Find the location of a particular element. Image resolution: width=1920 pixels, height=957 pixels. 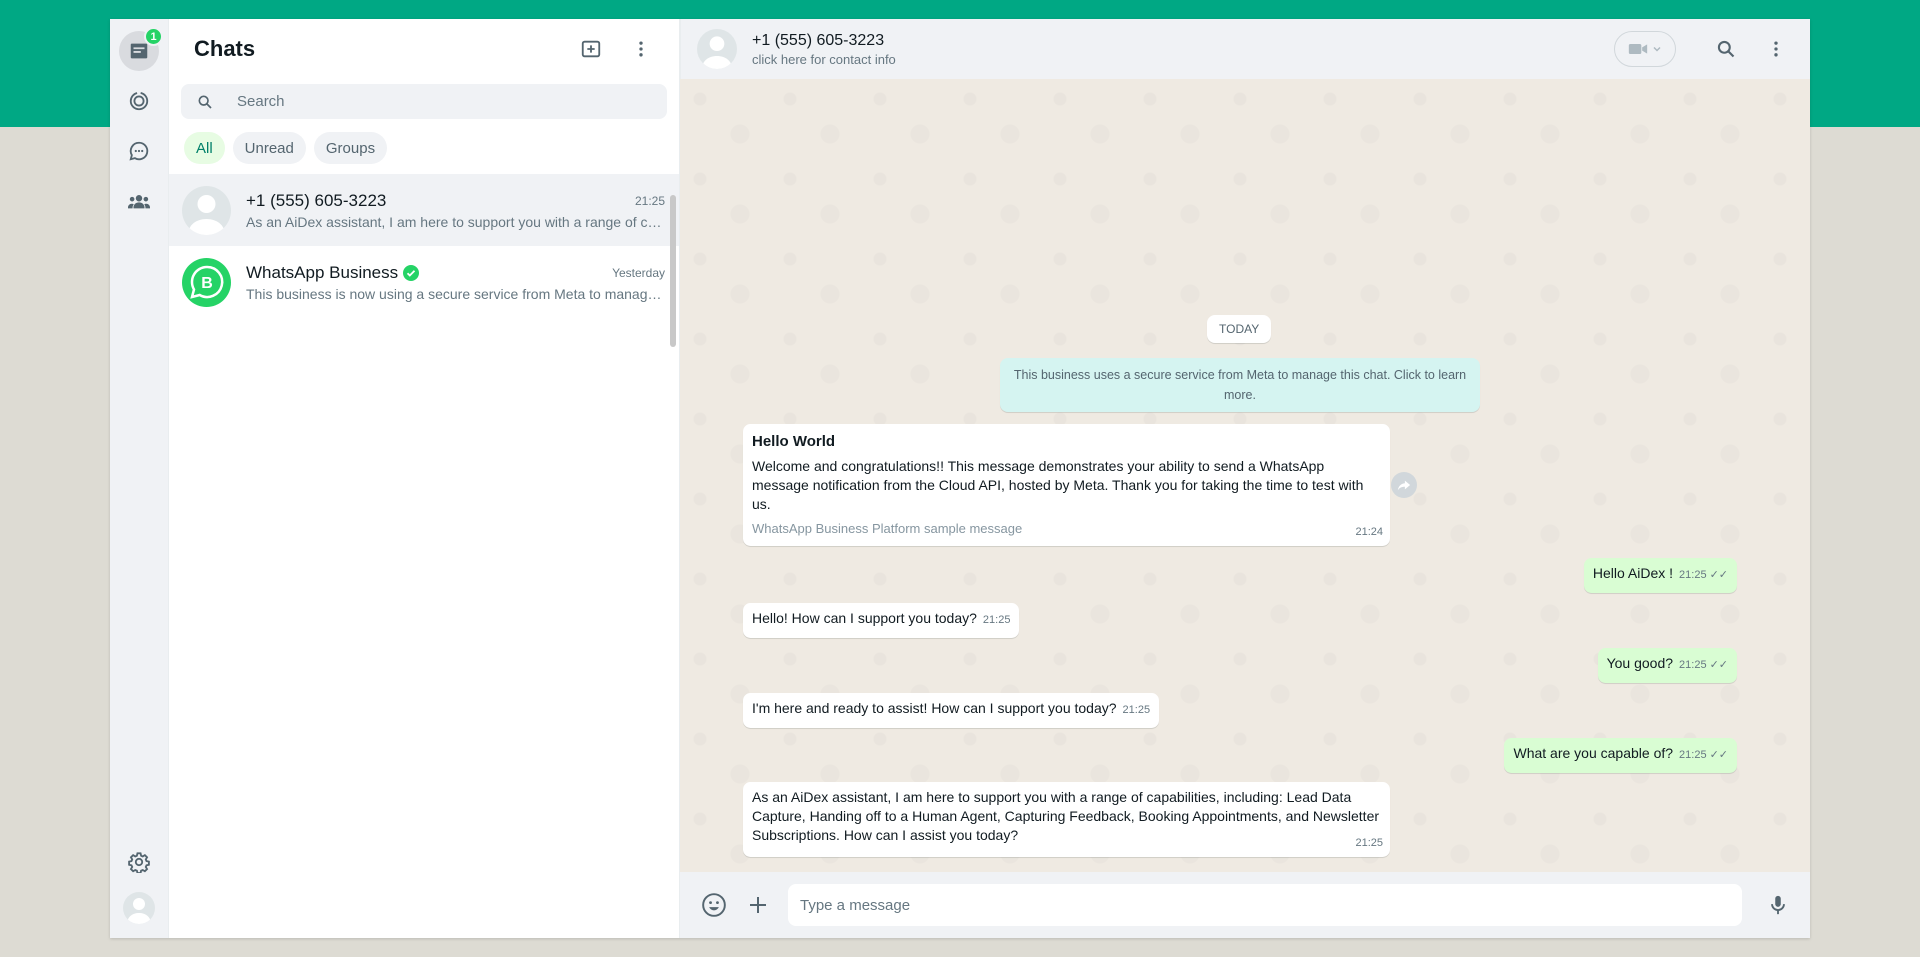

video-call-button is located at coordinates (1645, 49).